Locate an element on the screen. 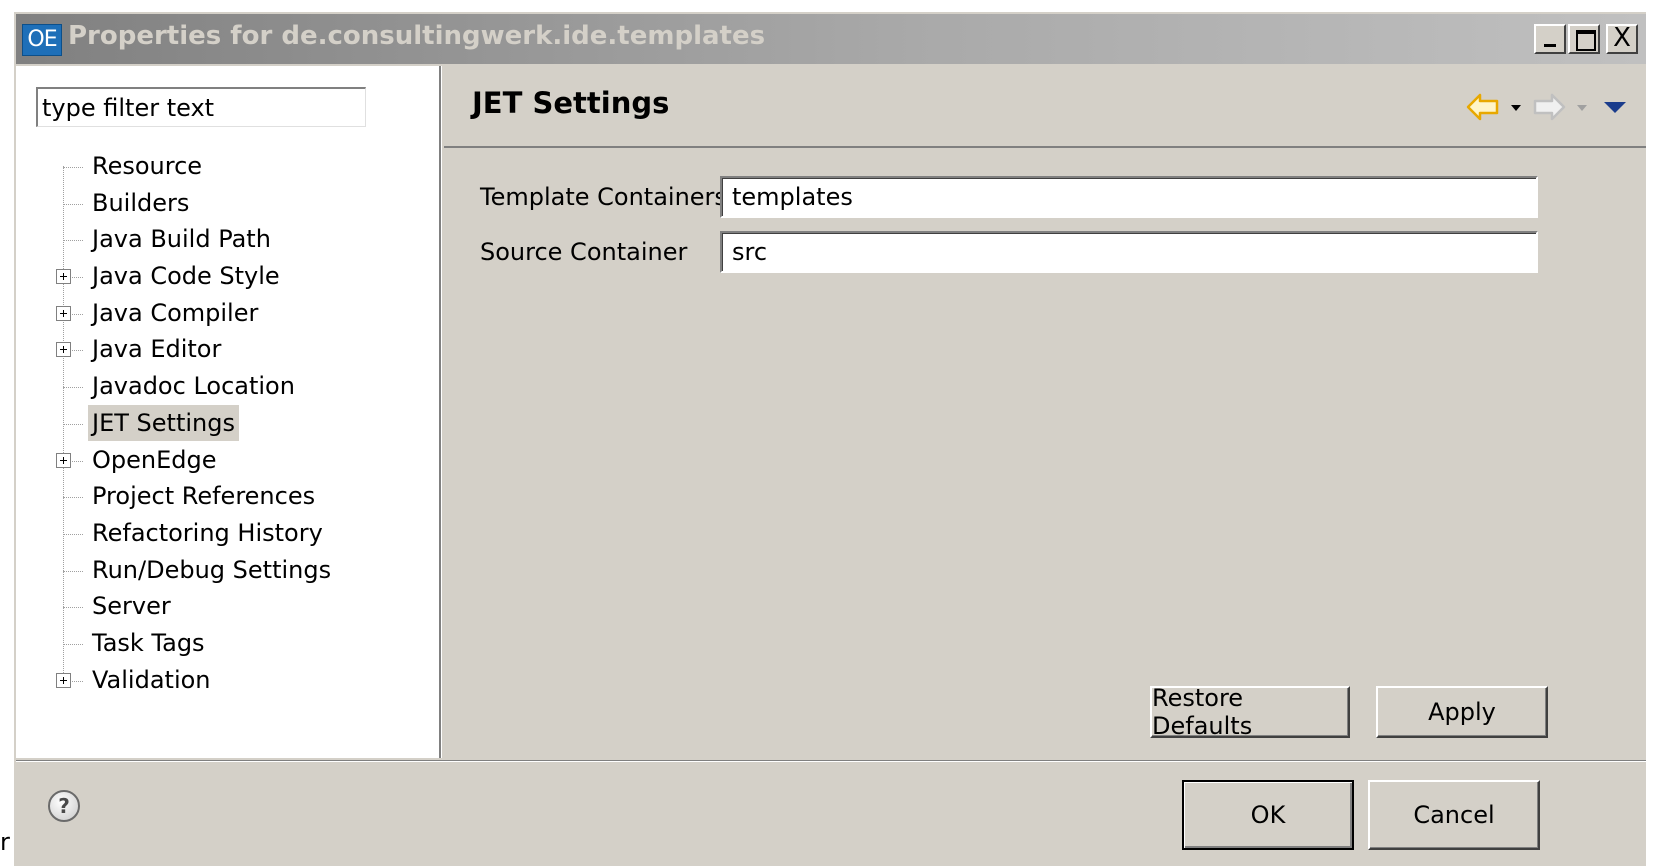 The height and width of the screenshot is (866, 1658). page-title: JET Settings is located at coordinates (571, 103).